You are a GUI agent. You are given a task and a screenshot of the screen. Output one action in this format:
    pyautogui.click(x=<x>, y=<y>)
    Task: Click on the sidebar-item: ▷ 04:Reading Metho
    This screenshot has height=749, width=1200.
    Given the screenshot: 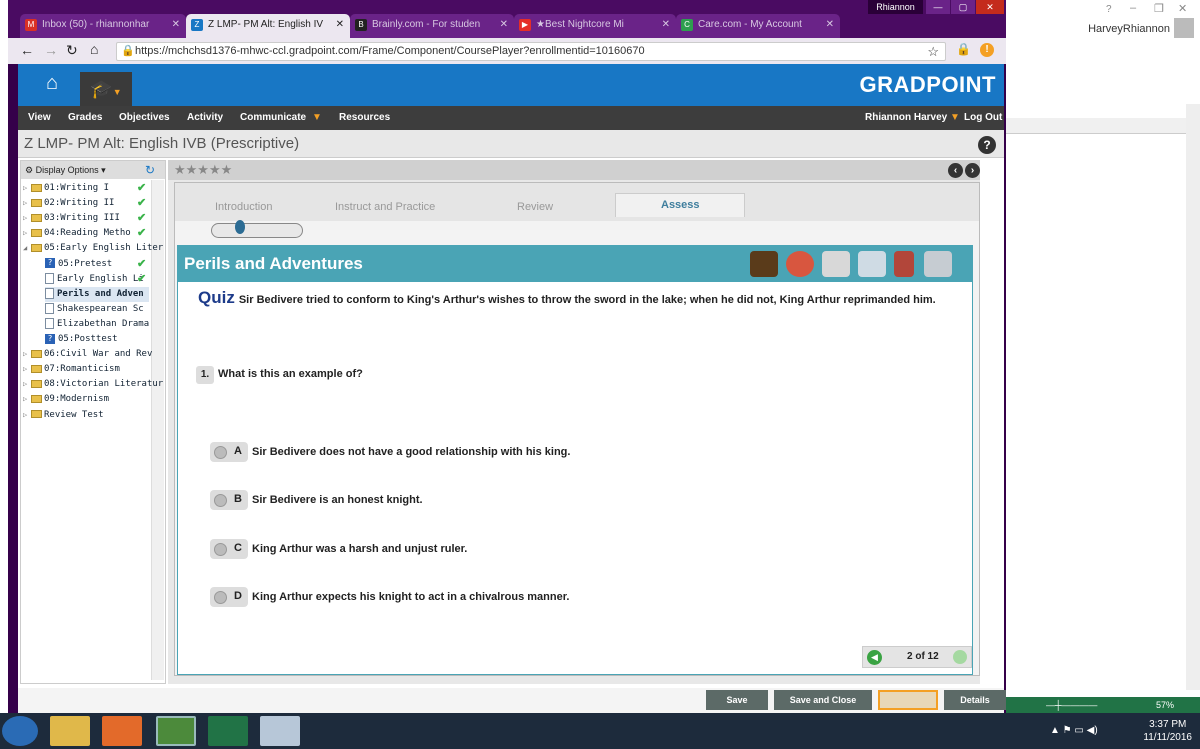 What is the action you would take?
    pyautogui.click(x=77, y=233)
    